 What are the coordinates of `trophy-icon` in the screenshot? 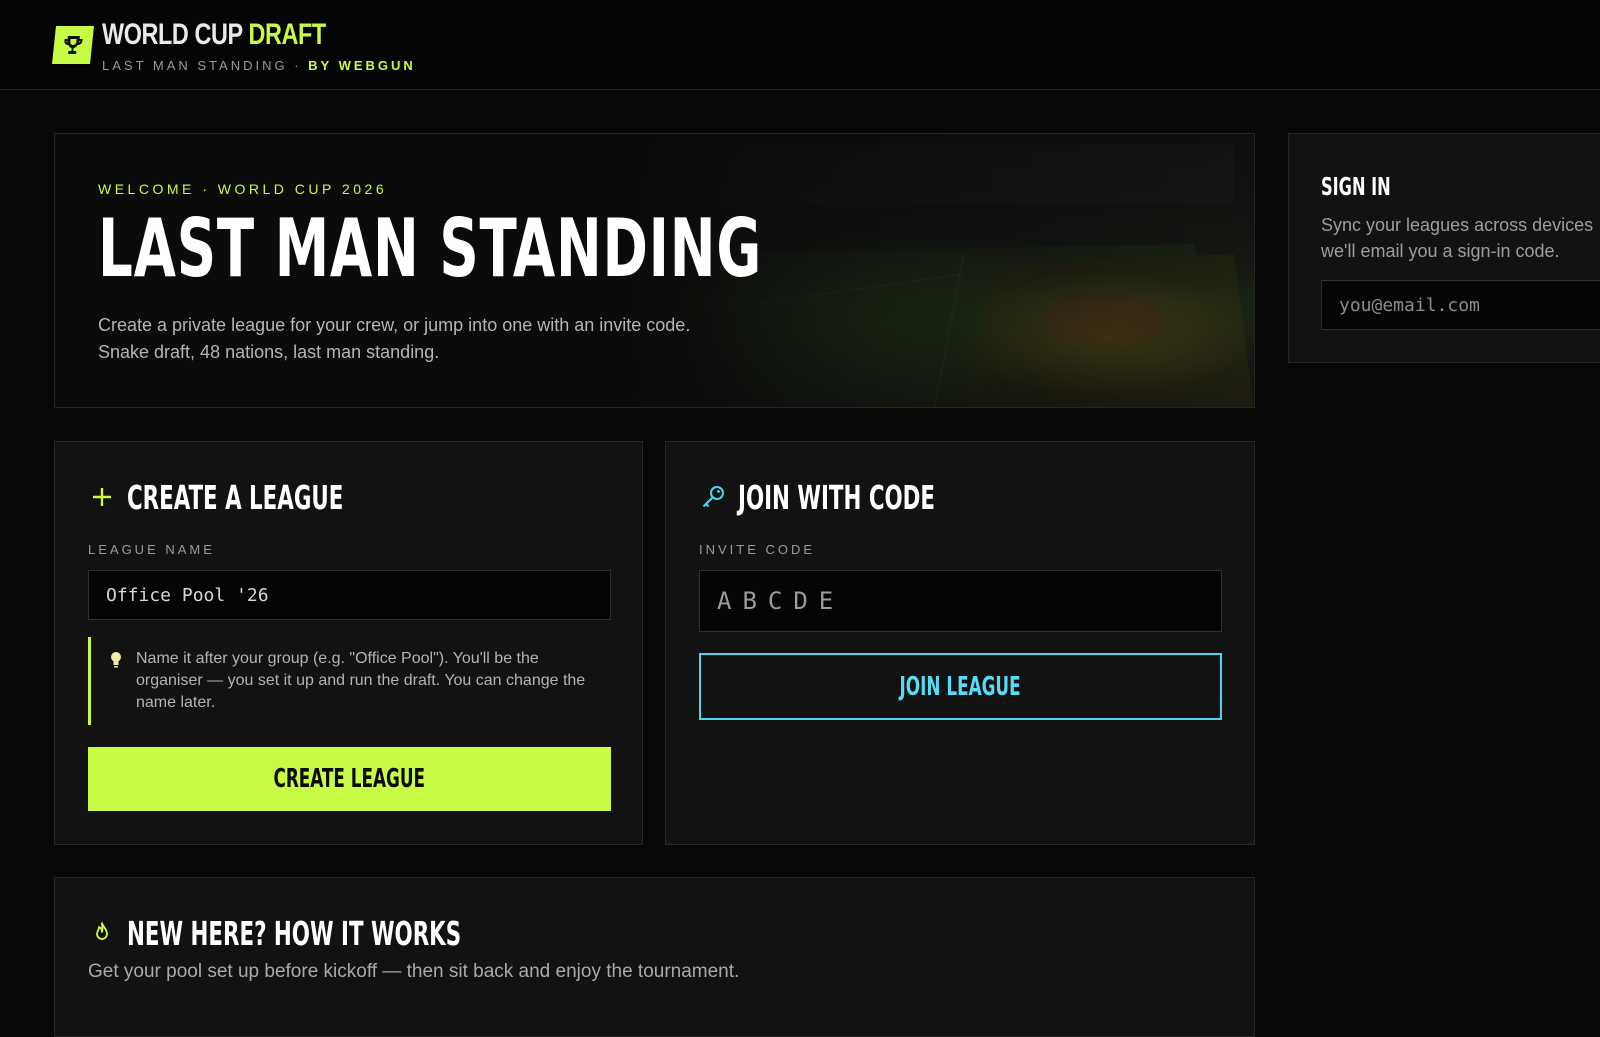 It's located at (73, 45).